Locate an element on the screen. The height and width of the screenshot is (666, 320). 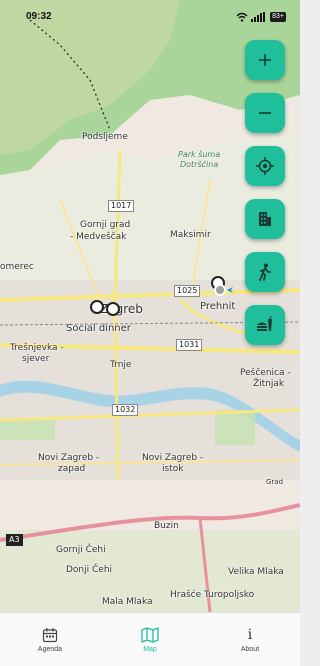
zoom-out-button is located at coordinates (265, 113).